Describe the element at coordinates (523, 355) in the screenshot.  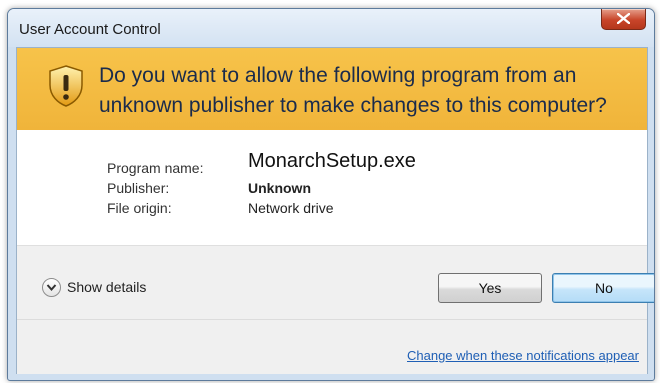
I see `change-notifications-link: Change when these notifications appear` at that location.